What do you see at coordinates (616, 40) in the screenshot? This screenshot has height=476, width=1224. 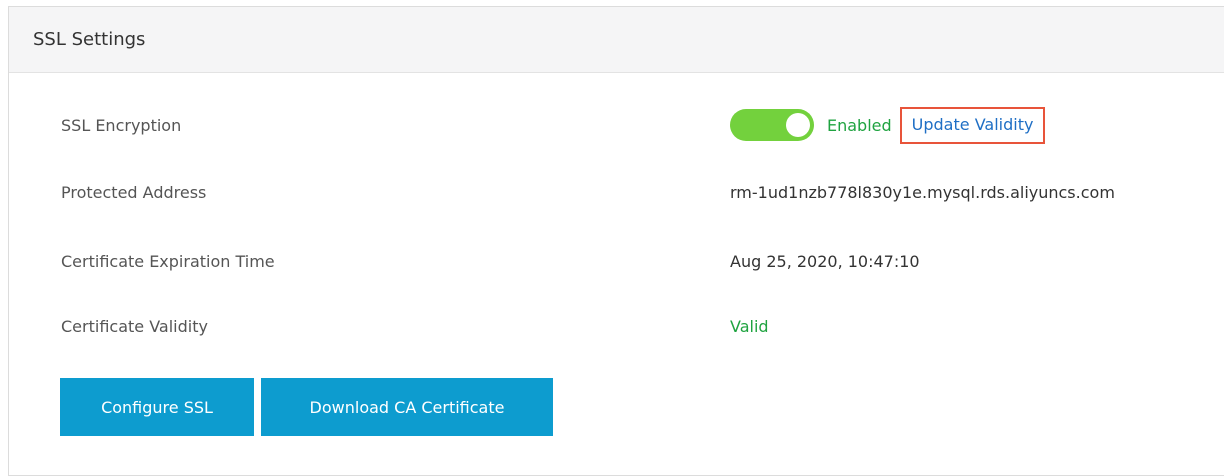 I see `panel-header: SSL Settings` at bounding box center [616, 40].